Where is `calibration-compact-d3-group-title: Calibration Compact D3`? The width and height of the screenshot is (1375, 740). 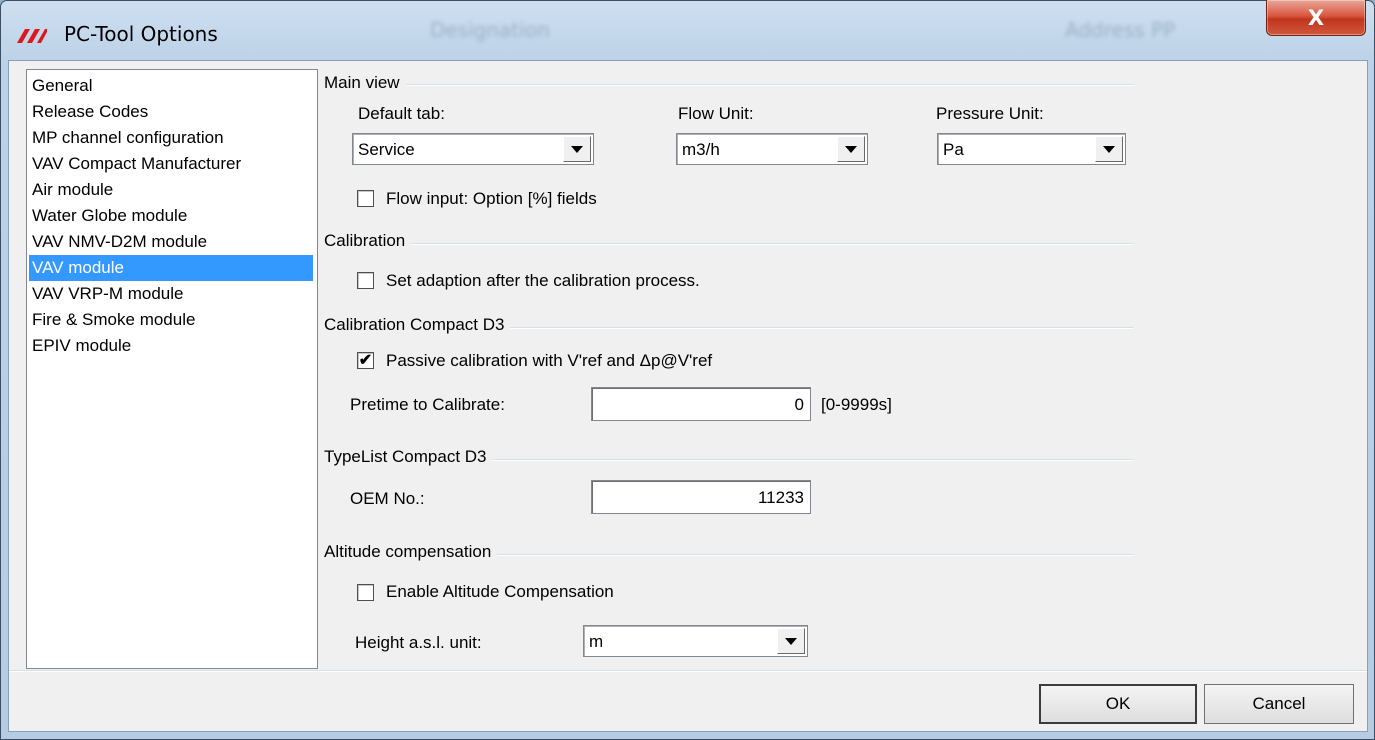
calibration-compact-d3-group-title: Calibration Compact D3 is located at coordinates (417, 325).